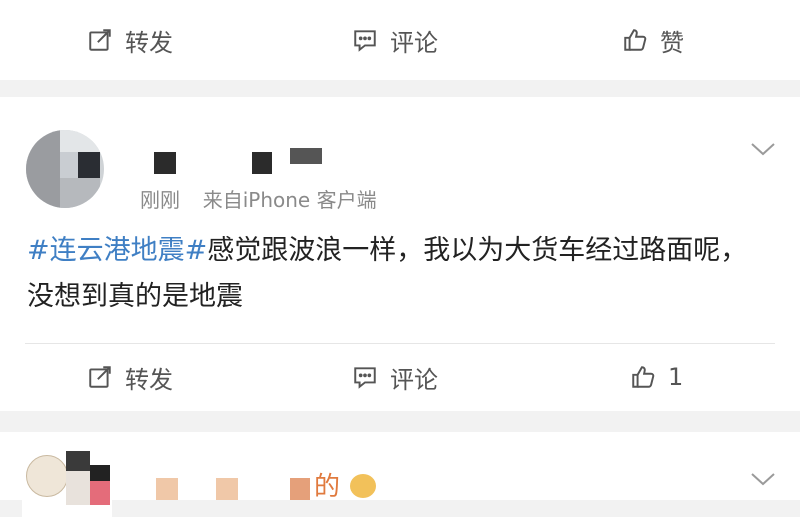  I want to click on like-button: 赞, so click(653, 40).